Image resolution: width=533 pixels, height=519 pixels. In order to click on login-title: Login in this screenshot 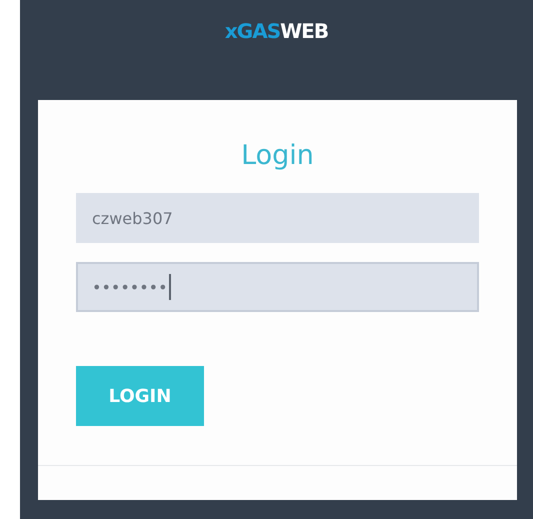, I will do `click(277, 155)`.